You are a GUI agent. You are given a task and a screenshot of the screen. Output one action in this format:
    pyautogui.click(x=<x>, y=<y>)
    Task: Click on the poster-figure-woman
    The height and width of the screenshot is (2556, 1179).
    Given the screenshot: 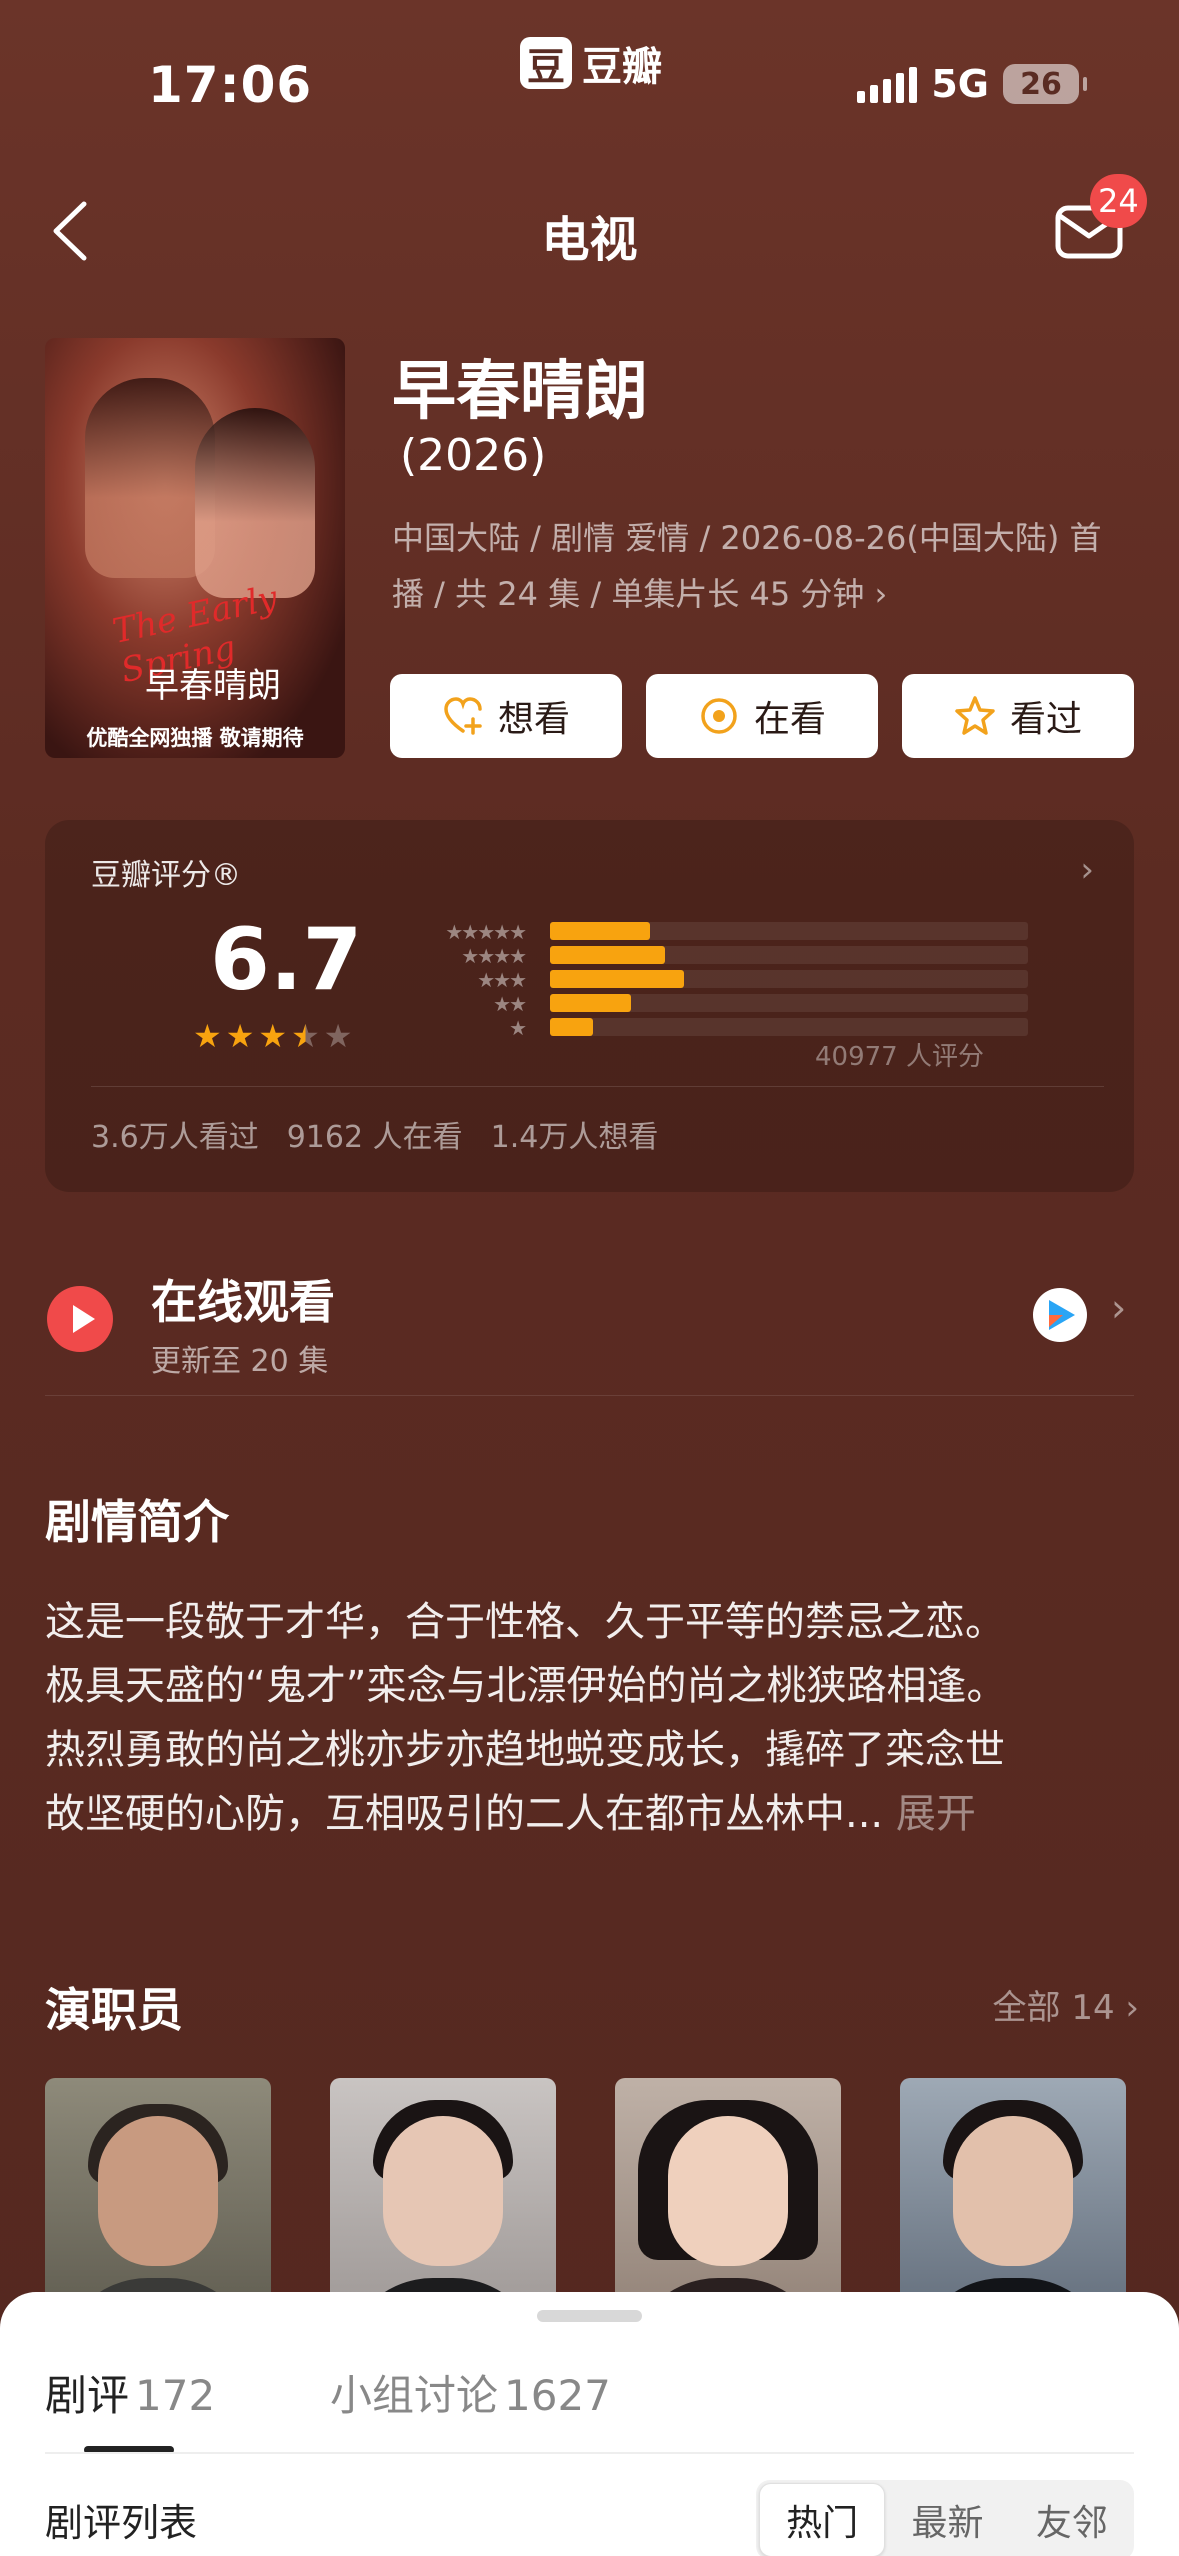 What is the action you would take?
    pyautogui.click(x=255, y=503)
    